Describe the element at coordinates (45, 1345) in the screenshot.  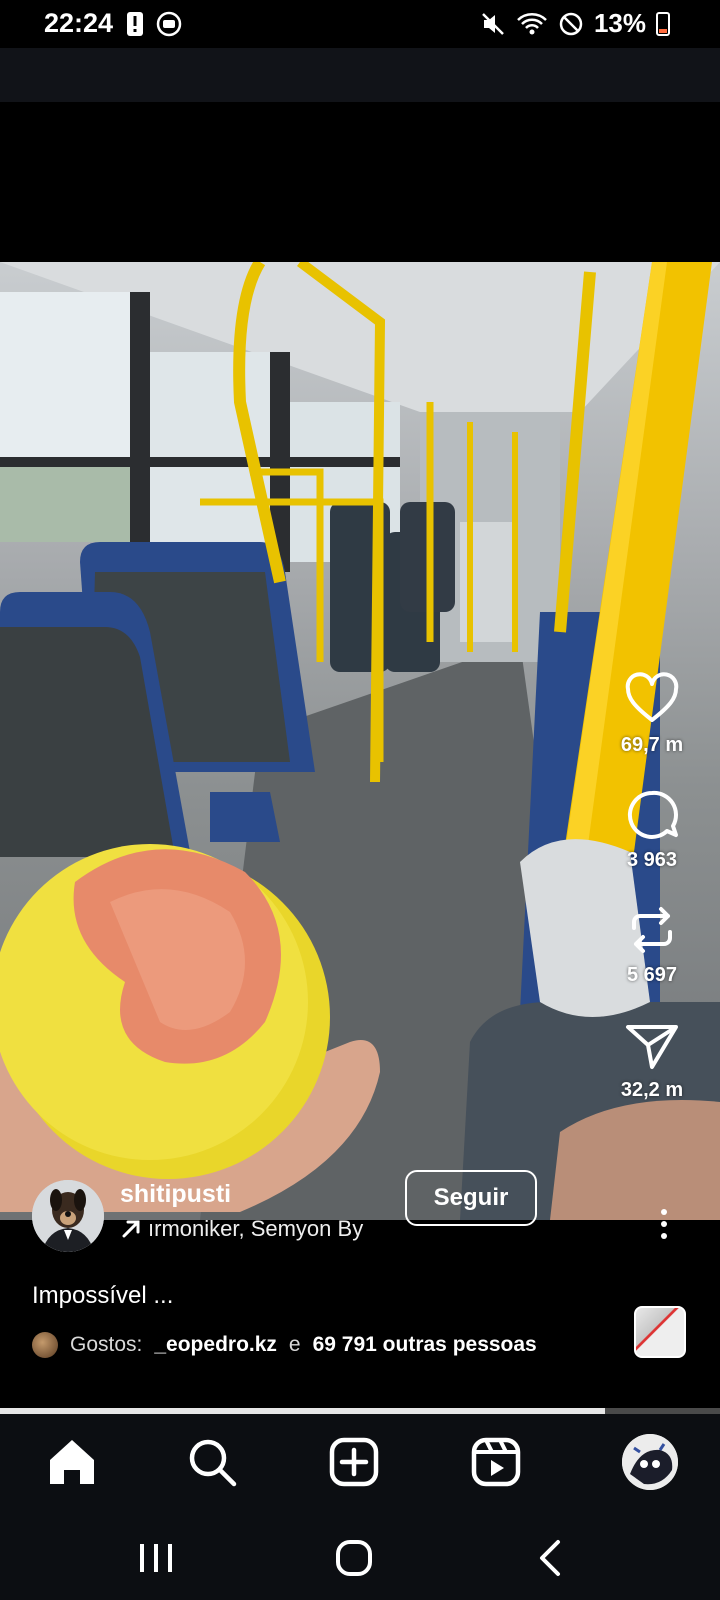
I see `liker-avatar` at that location.